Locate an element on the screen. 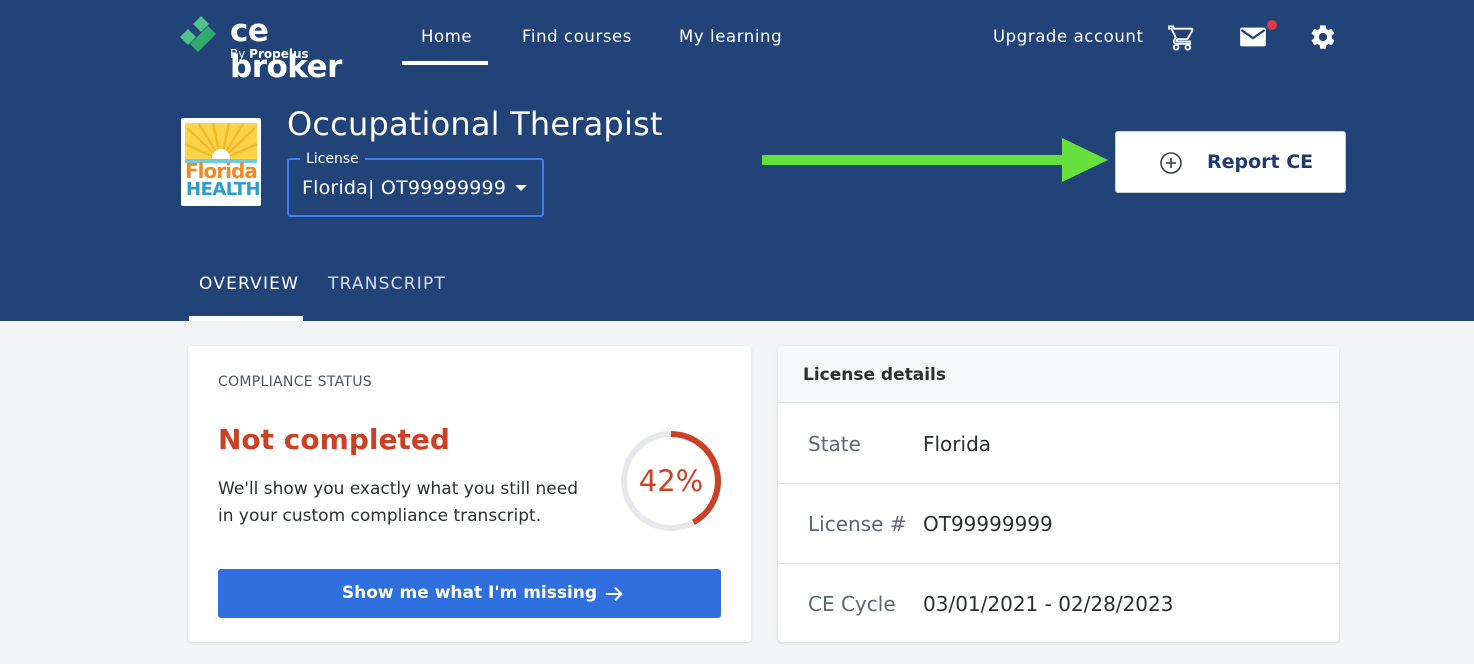  detail-value: 03/01/2021 - 02/28/2023 is located at coordinates (1048, 604).